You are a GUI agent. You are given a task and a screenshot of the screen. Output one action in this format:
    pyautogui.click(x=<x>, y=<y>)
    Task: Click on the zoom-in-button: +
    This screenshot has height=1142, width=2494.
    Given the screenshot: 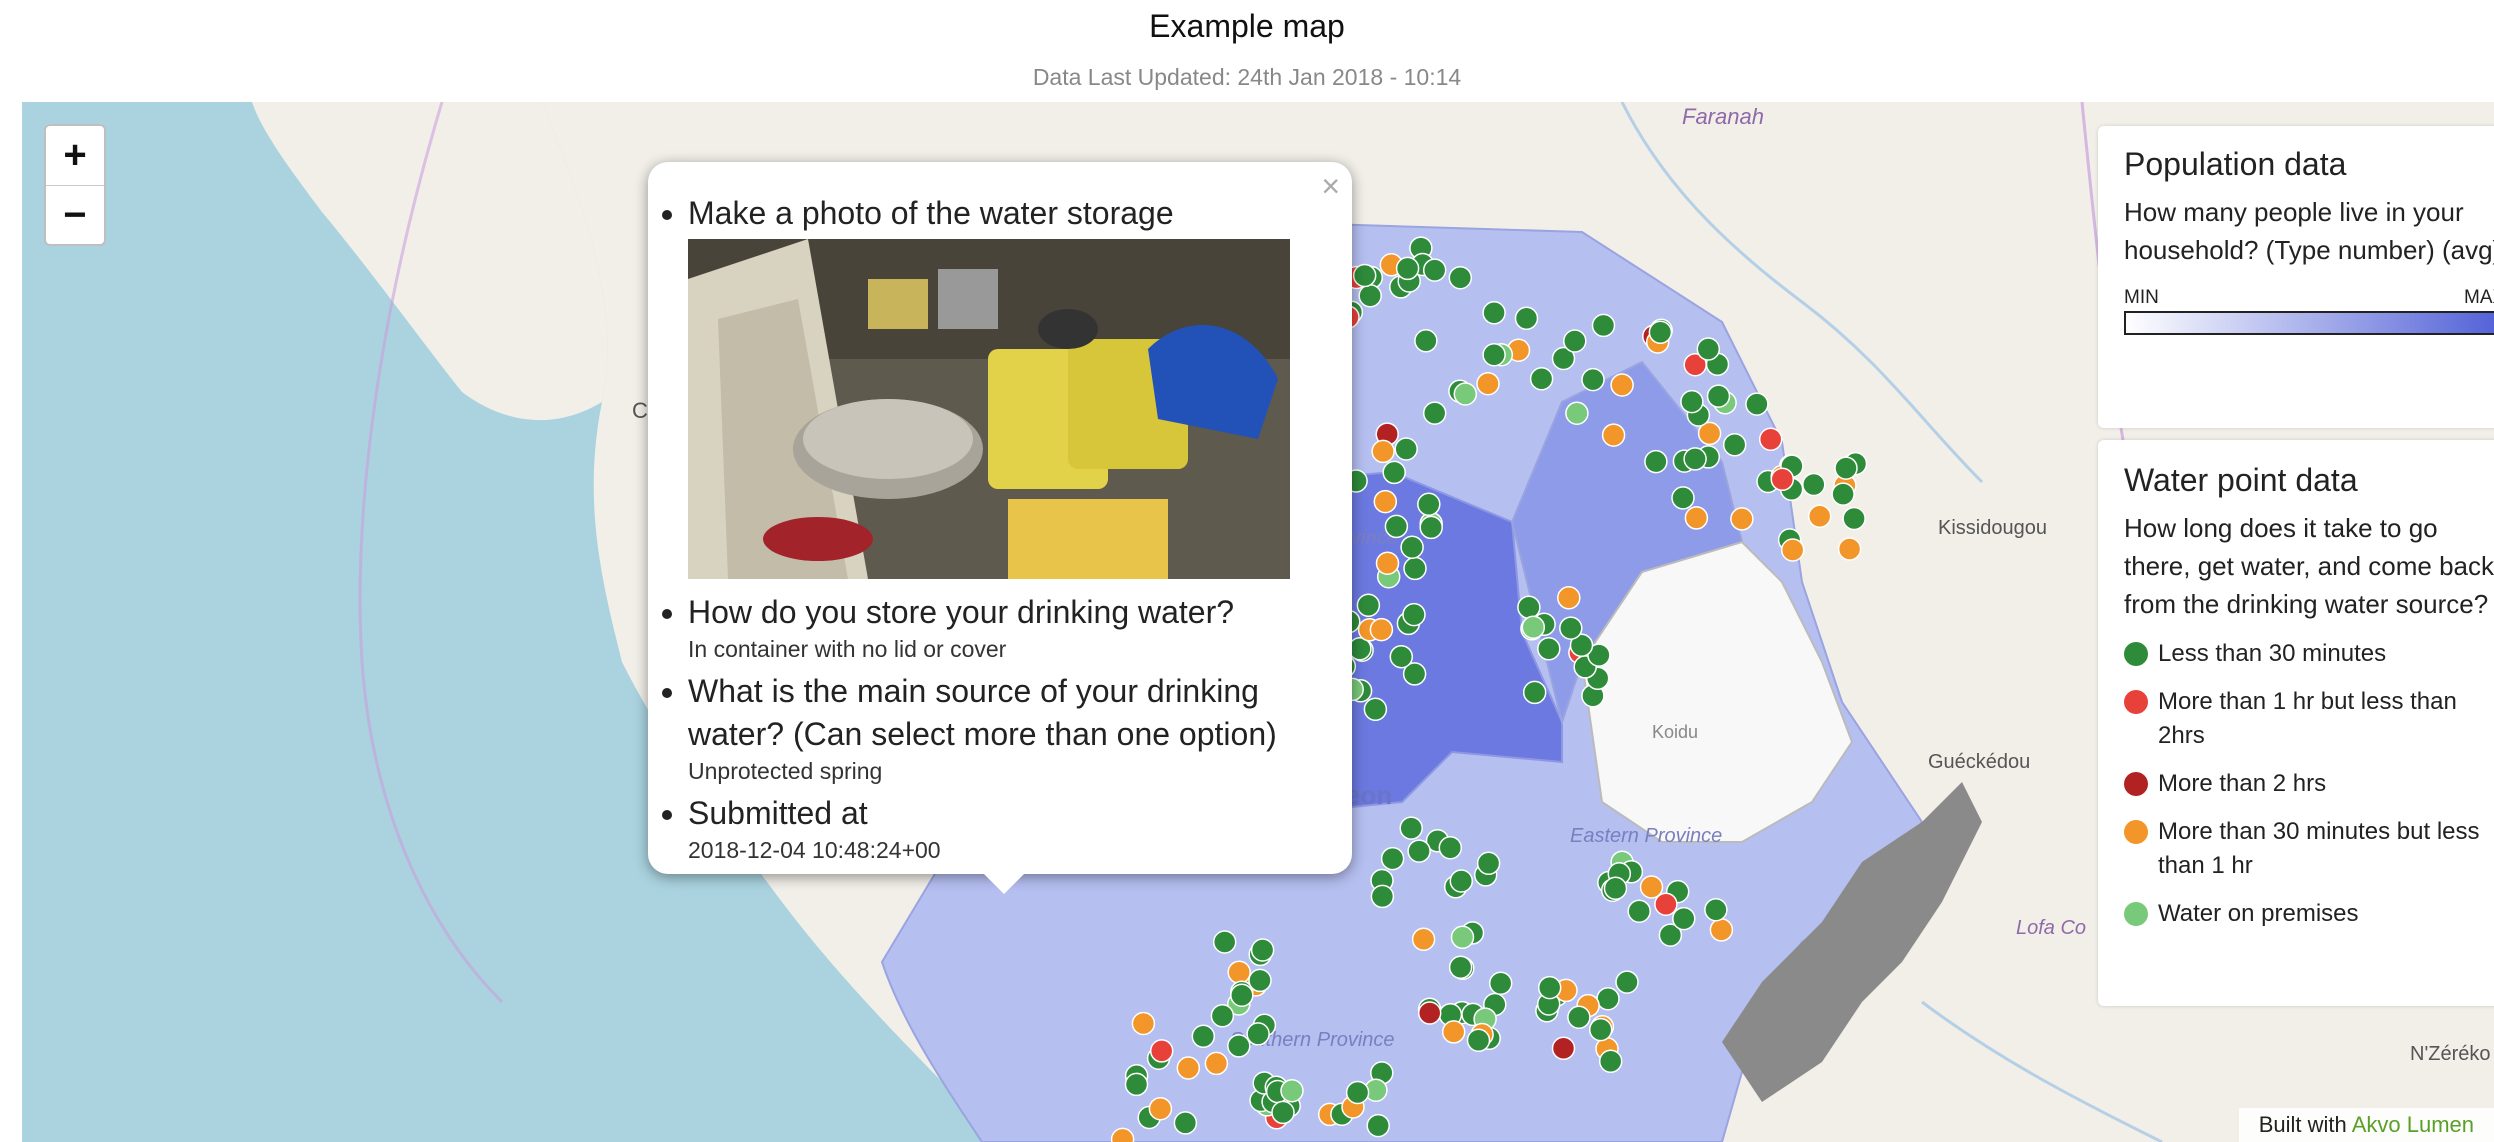 What is the action you would take?
    pyautogui.click(x=75, y=155)
    